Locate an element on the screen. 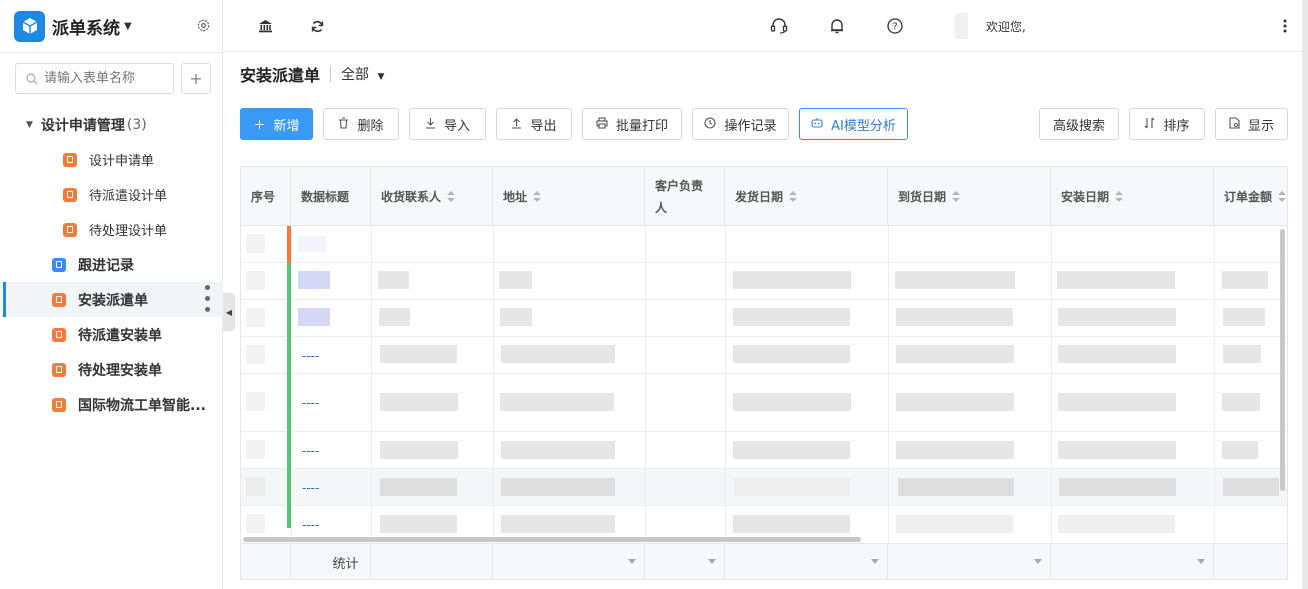 This screenshot has height=589, width=1308. sidebar-item-design-request: 设计申请单 is located at coordinates (111, 159).